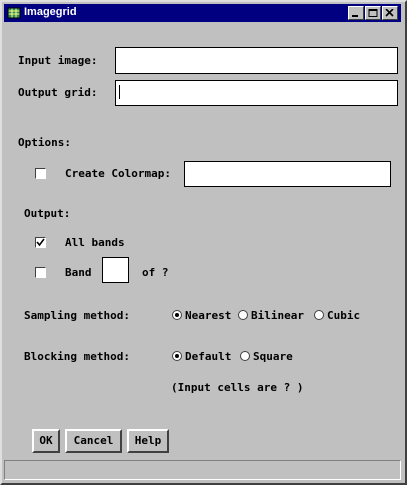  Describe the element at coordinates (177, 356) in the screenshot. I see `blocking-default-radio` at that location.